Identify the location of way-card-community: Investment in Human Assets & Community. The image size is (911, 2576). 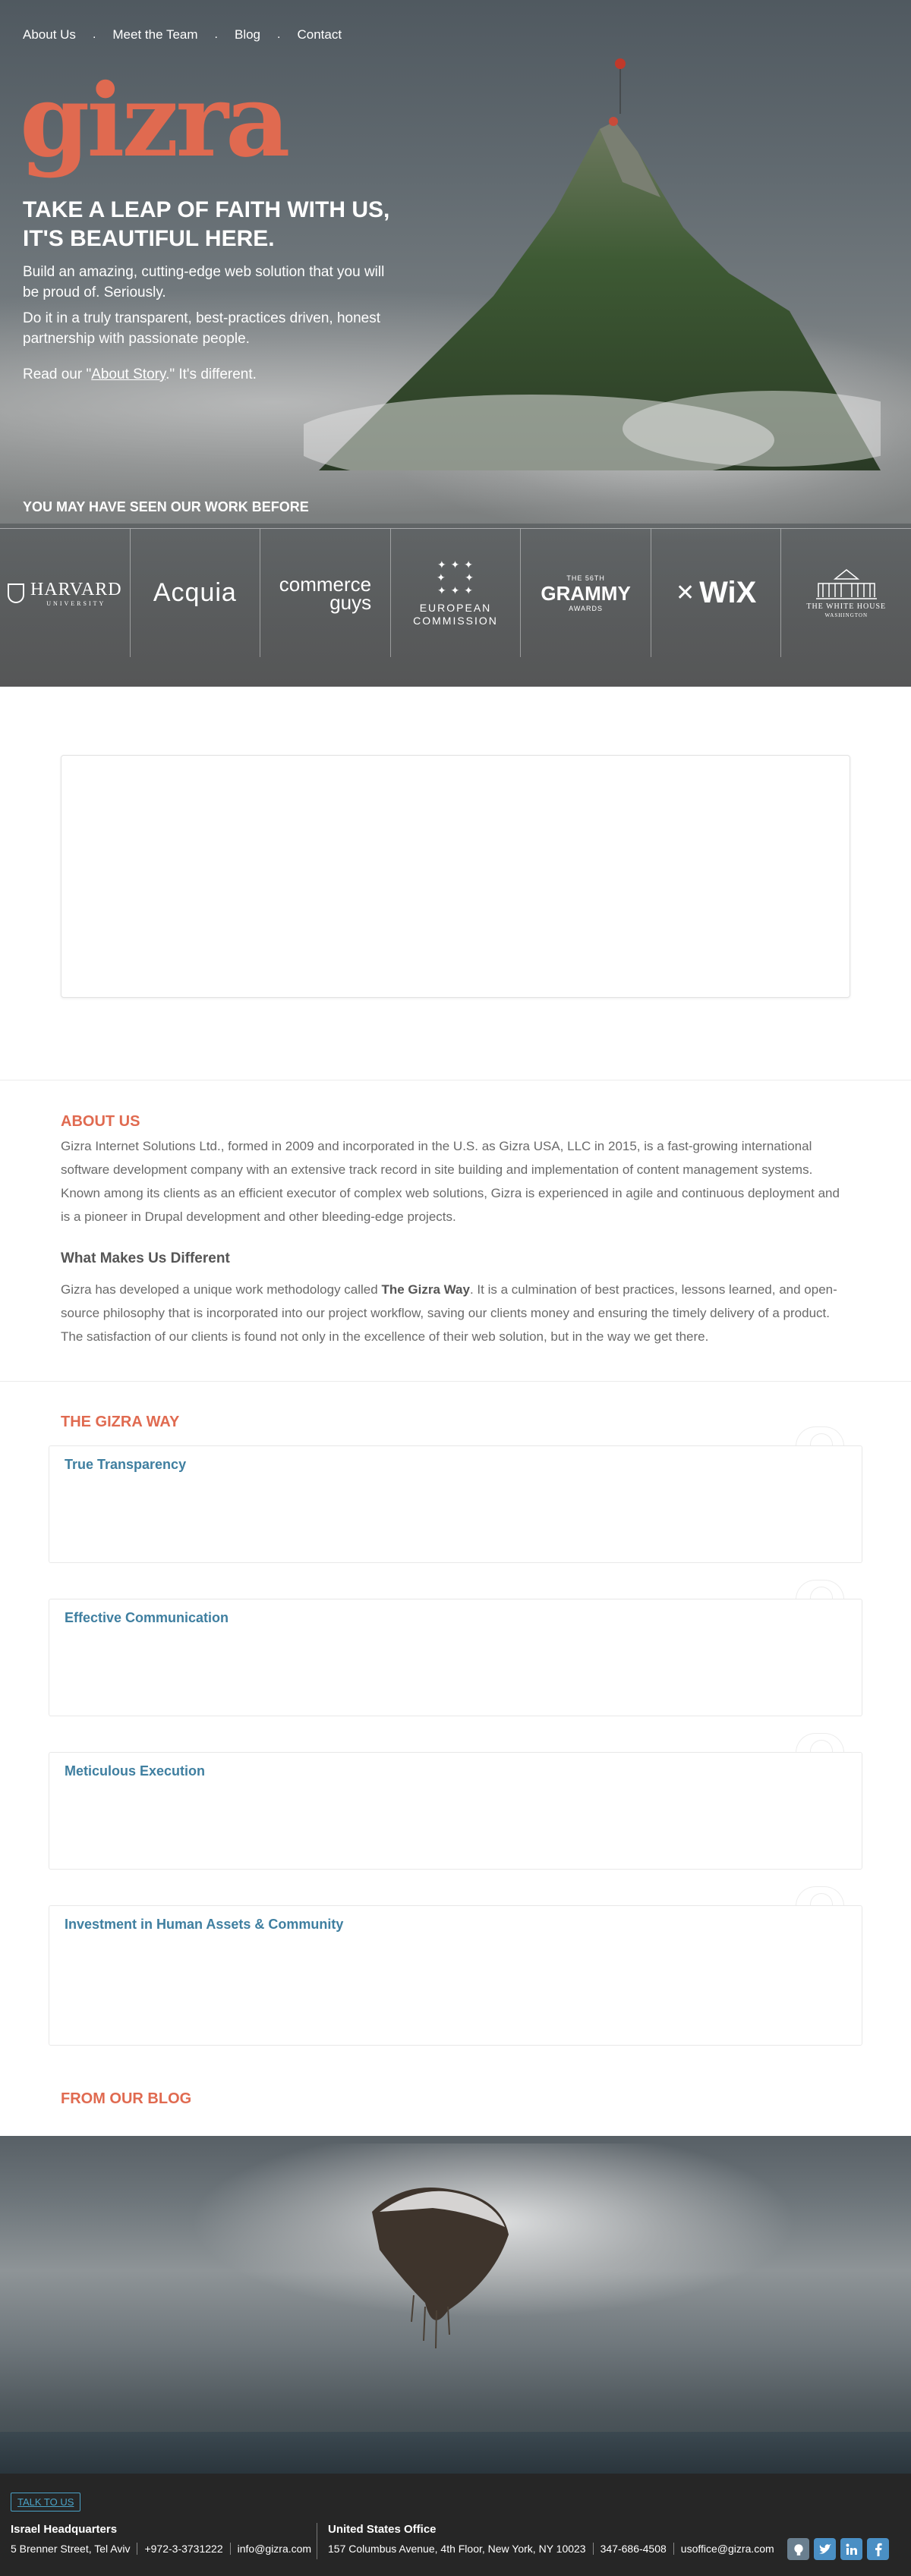
(455, 1975).